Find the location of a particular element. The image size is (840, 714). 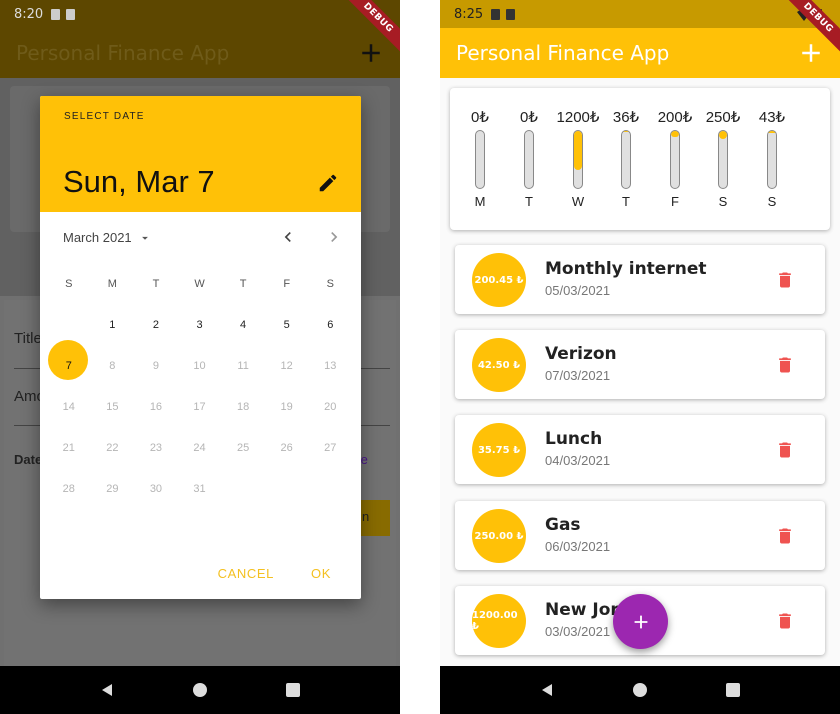

transaction-card: 200.45 ₺ Monthly internet 05/03/2021 is located at coordinates (640, 279).